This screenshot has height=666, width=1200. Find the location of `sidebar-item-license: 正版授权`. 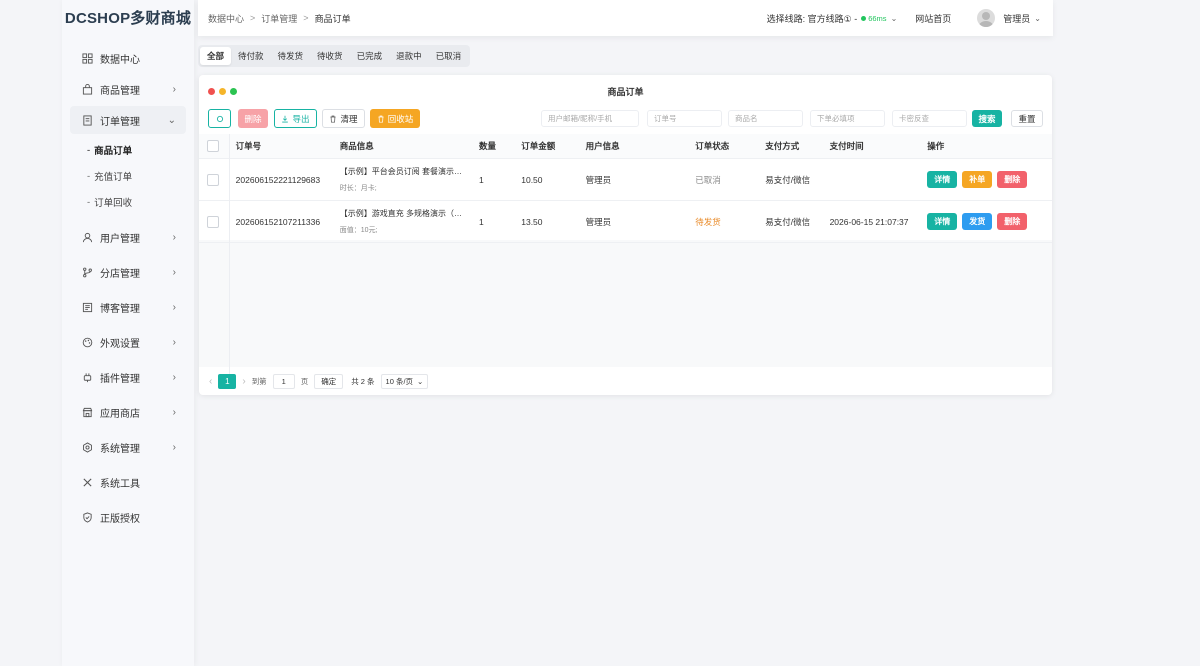

sidebar-item-license: 正版授权 is located at coordinates (128, 517).